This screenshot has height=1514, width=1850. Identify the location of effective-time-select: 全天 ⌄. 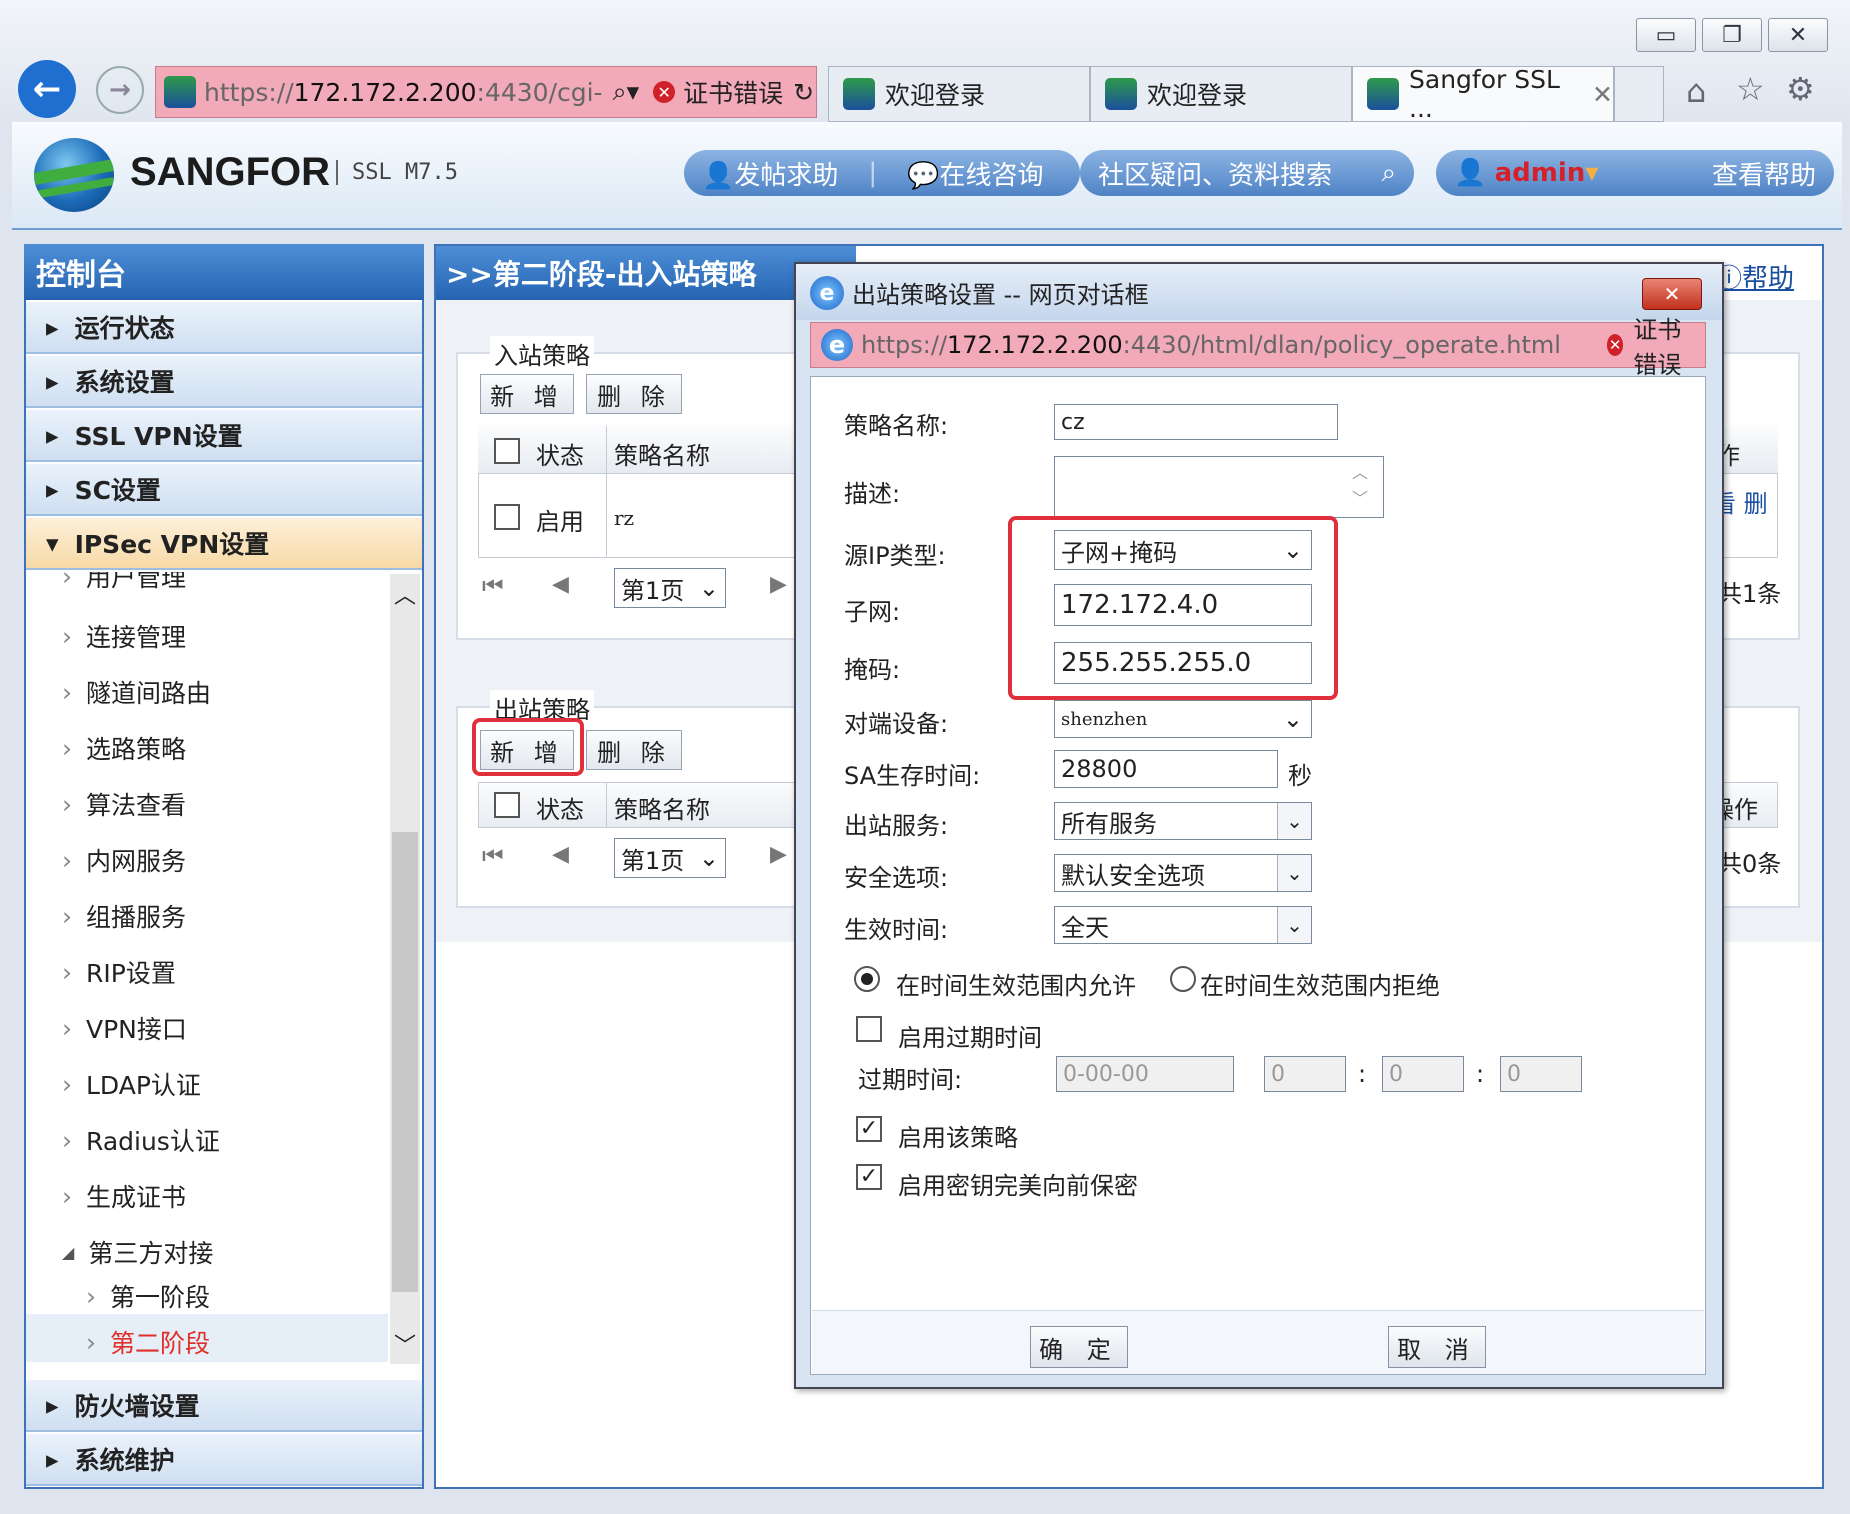
(1183, 925).